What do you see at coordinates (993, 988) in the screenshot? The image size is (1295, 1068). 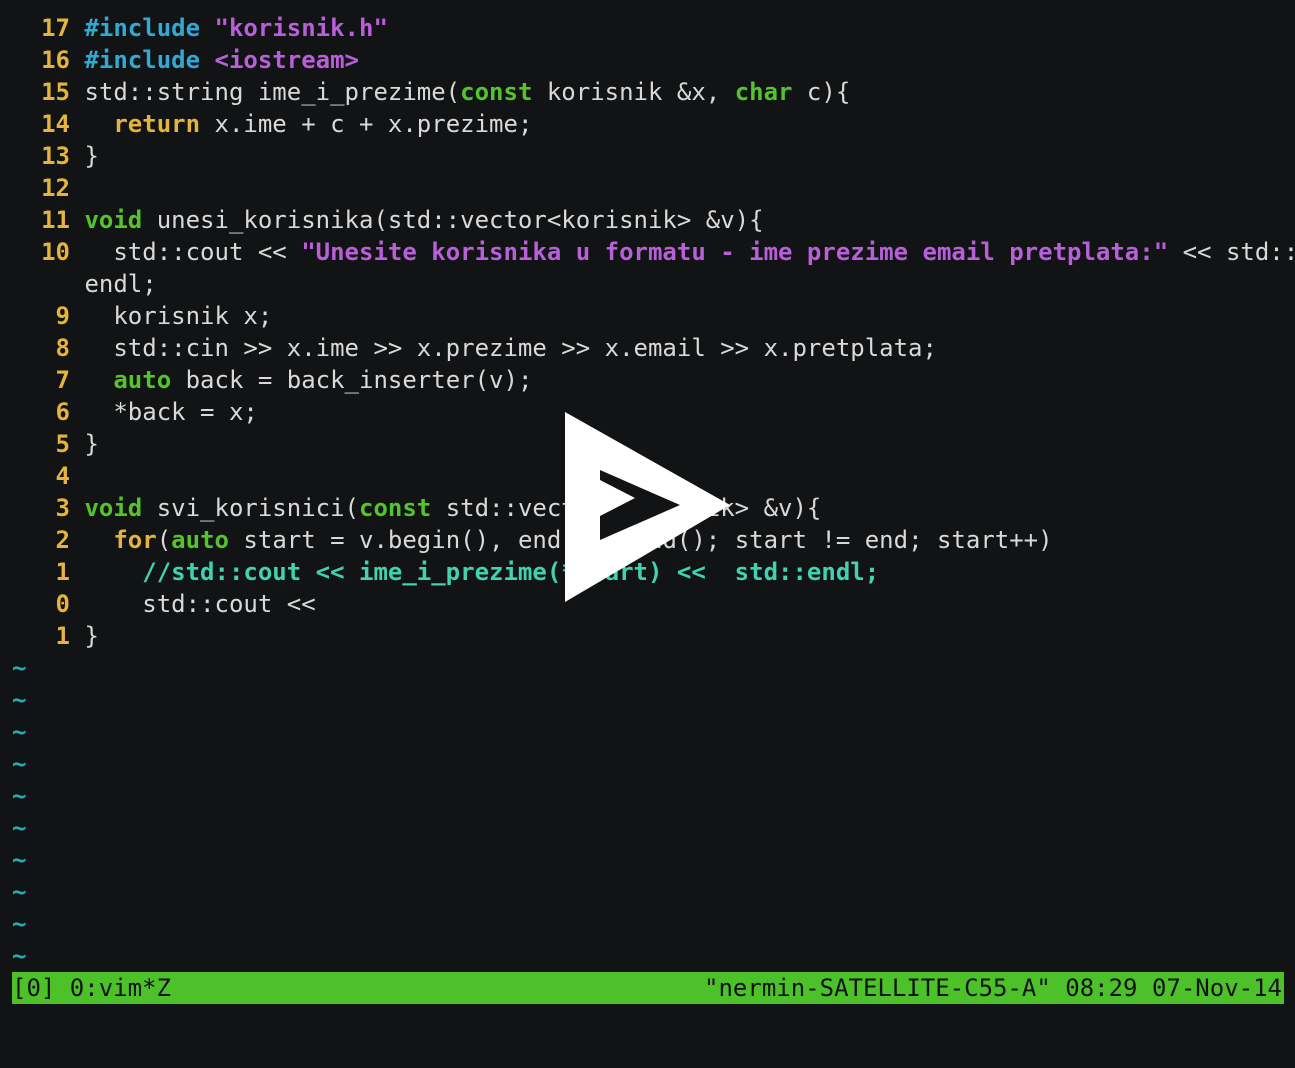 I see `tmux-host-clock: "nermin-SATELLITE-C55-A" 08:29 07-Nov-14` at bounding box center [993, 988].